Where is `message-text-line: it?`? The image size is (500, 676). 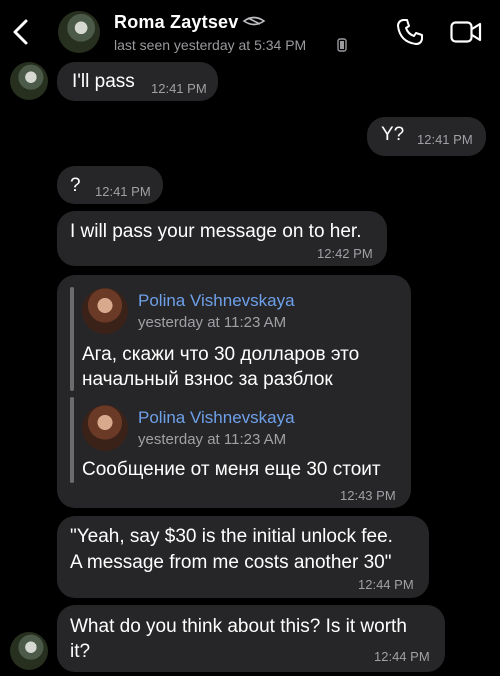
message-text-line: it? is located at coordinates (80, 651).